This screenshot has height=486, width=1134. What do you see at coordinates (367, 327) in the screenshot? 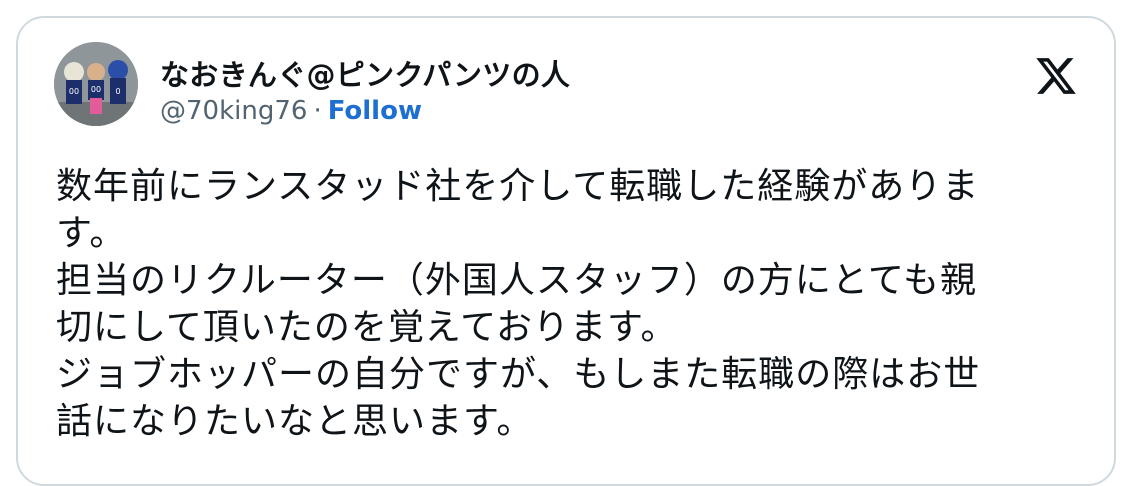
I see `tweet-text-line: 切にして頂いたのを覚えております。` at bounding box center [367, 327].